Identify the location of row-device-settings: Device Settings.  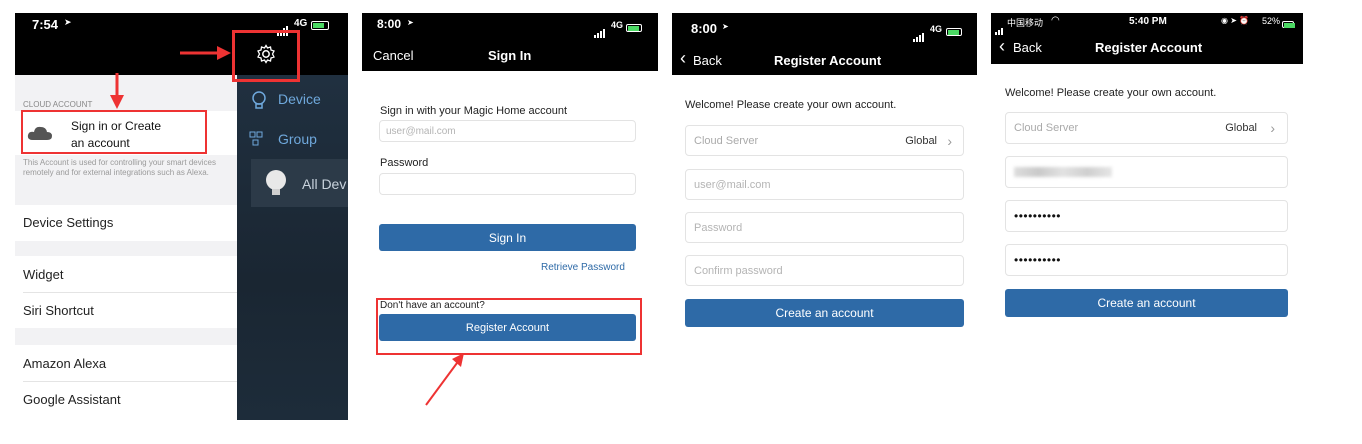
(68, 222).